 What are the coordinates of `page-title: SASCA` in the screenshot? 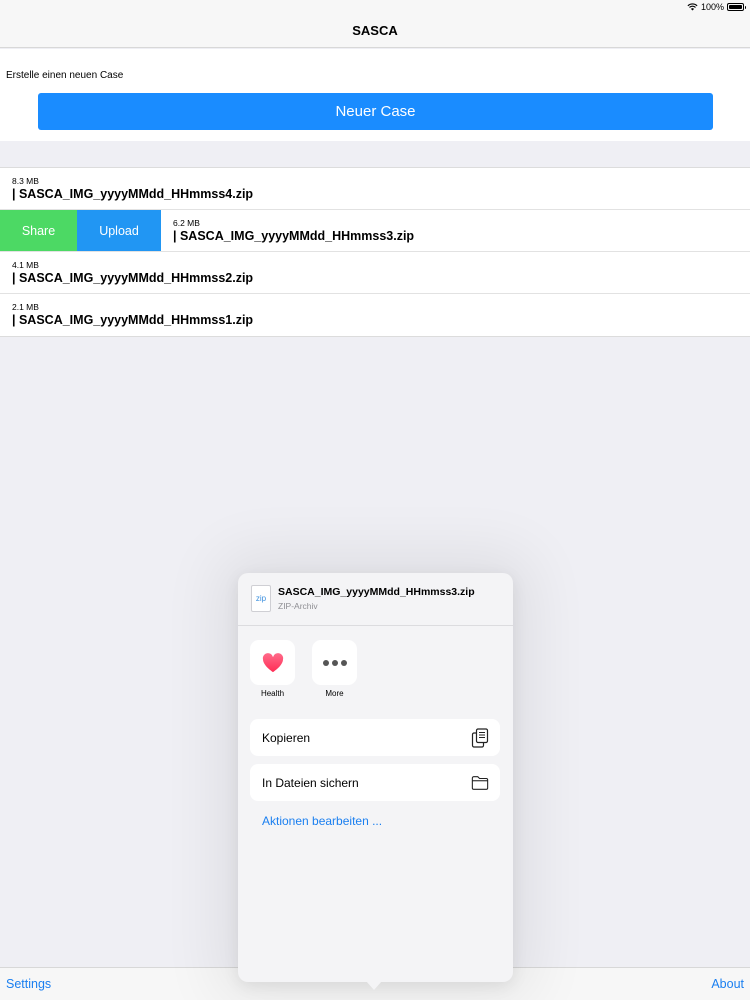 It's located at (375, 30).